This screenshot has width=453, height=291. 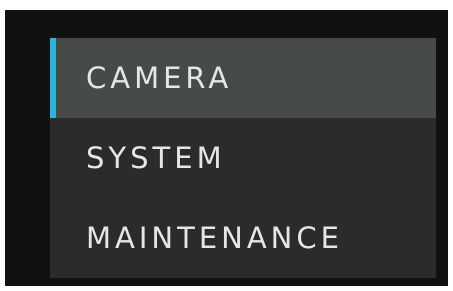 What do you see at coordinates (159, 78) in the screenshot?
I see `menu-item-label: CAMERA` at bounding box center [159, 78].